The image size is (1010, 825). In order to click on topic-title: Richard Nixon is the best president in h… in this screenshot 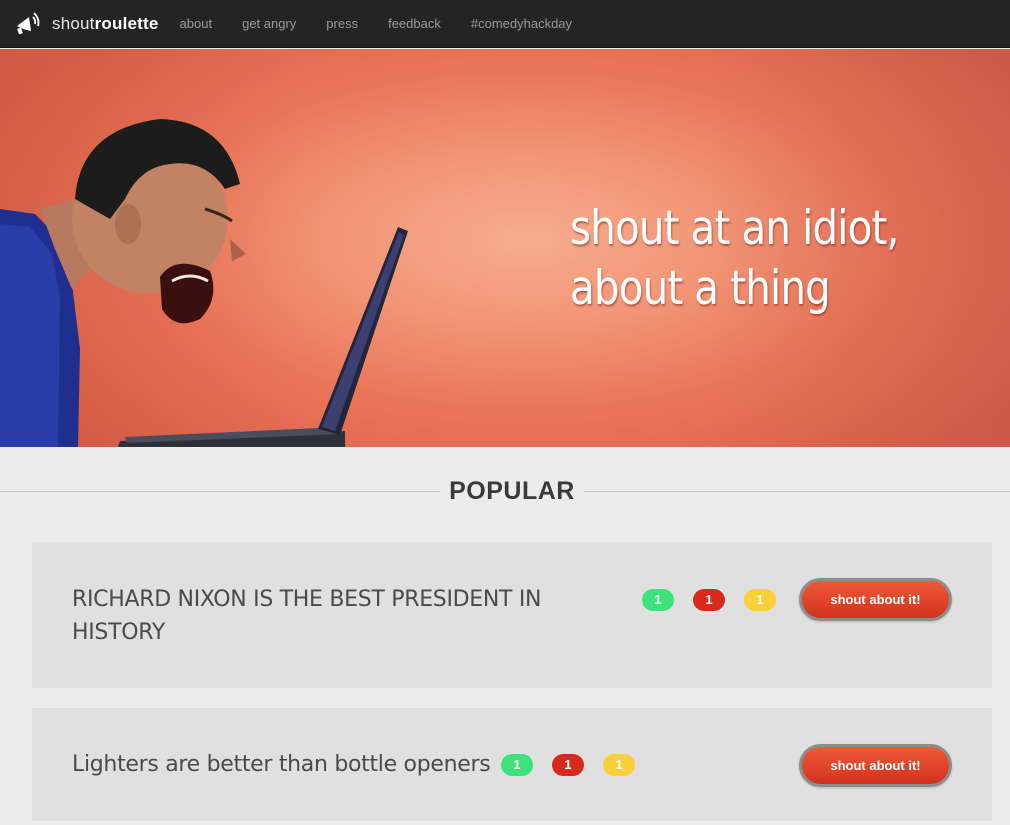, I will do `click(332, 616)`.